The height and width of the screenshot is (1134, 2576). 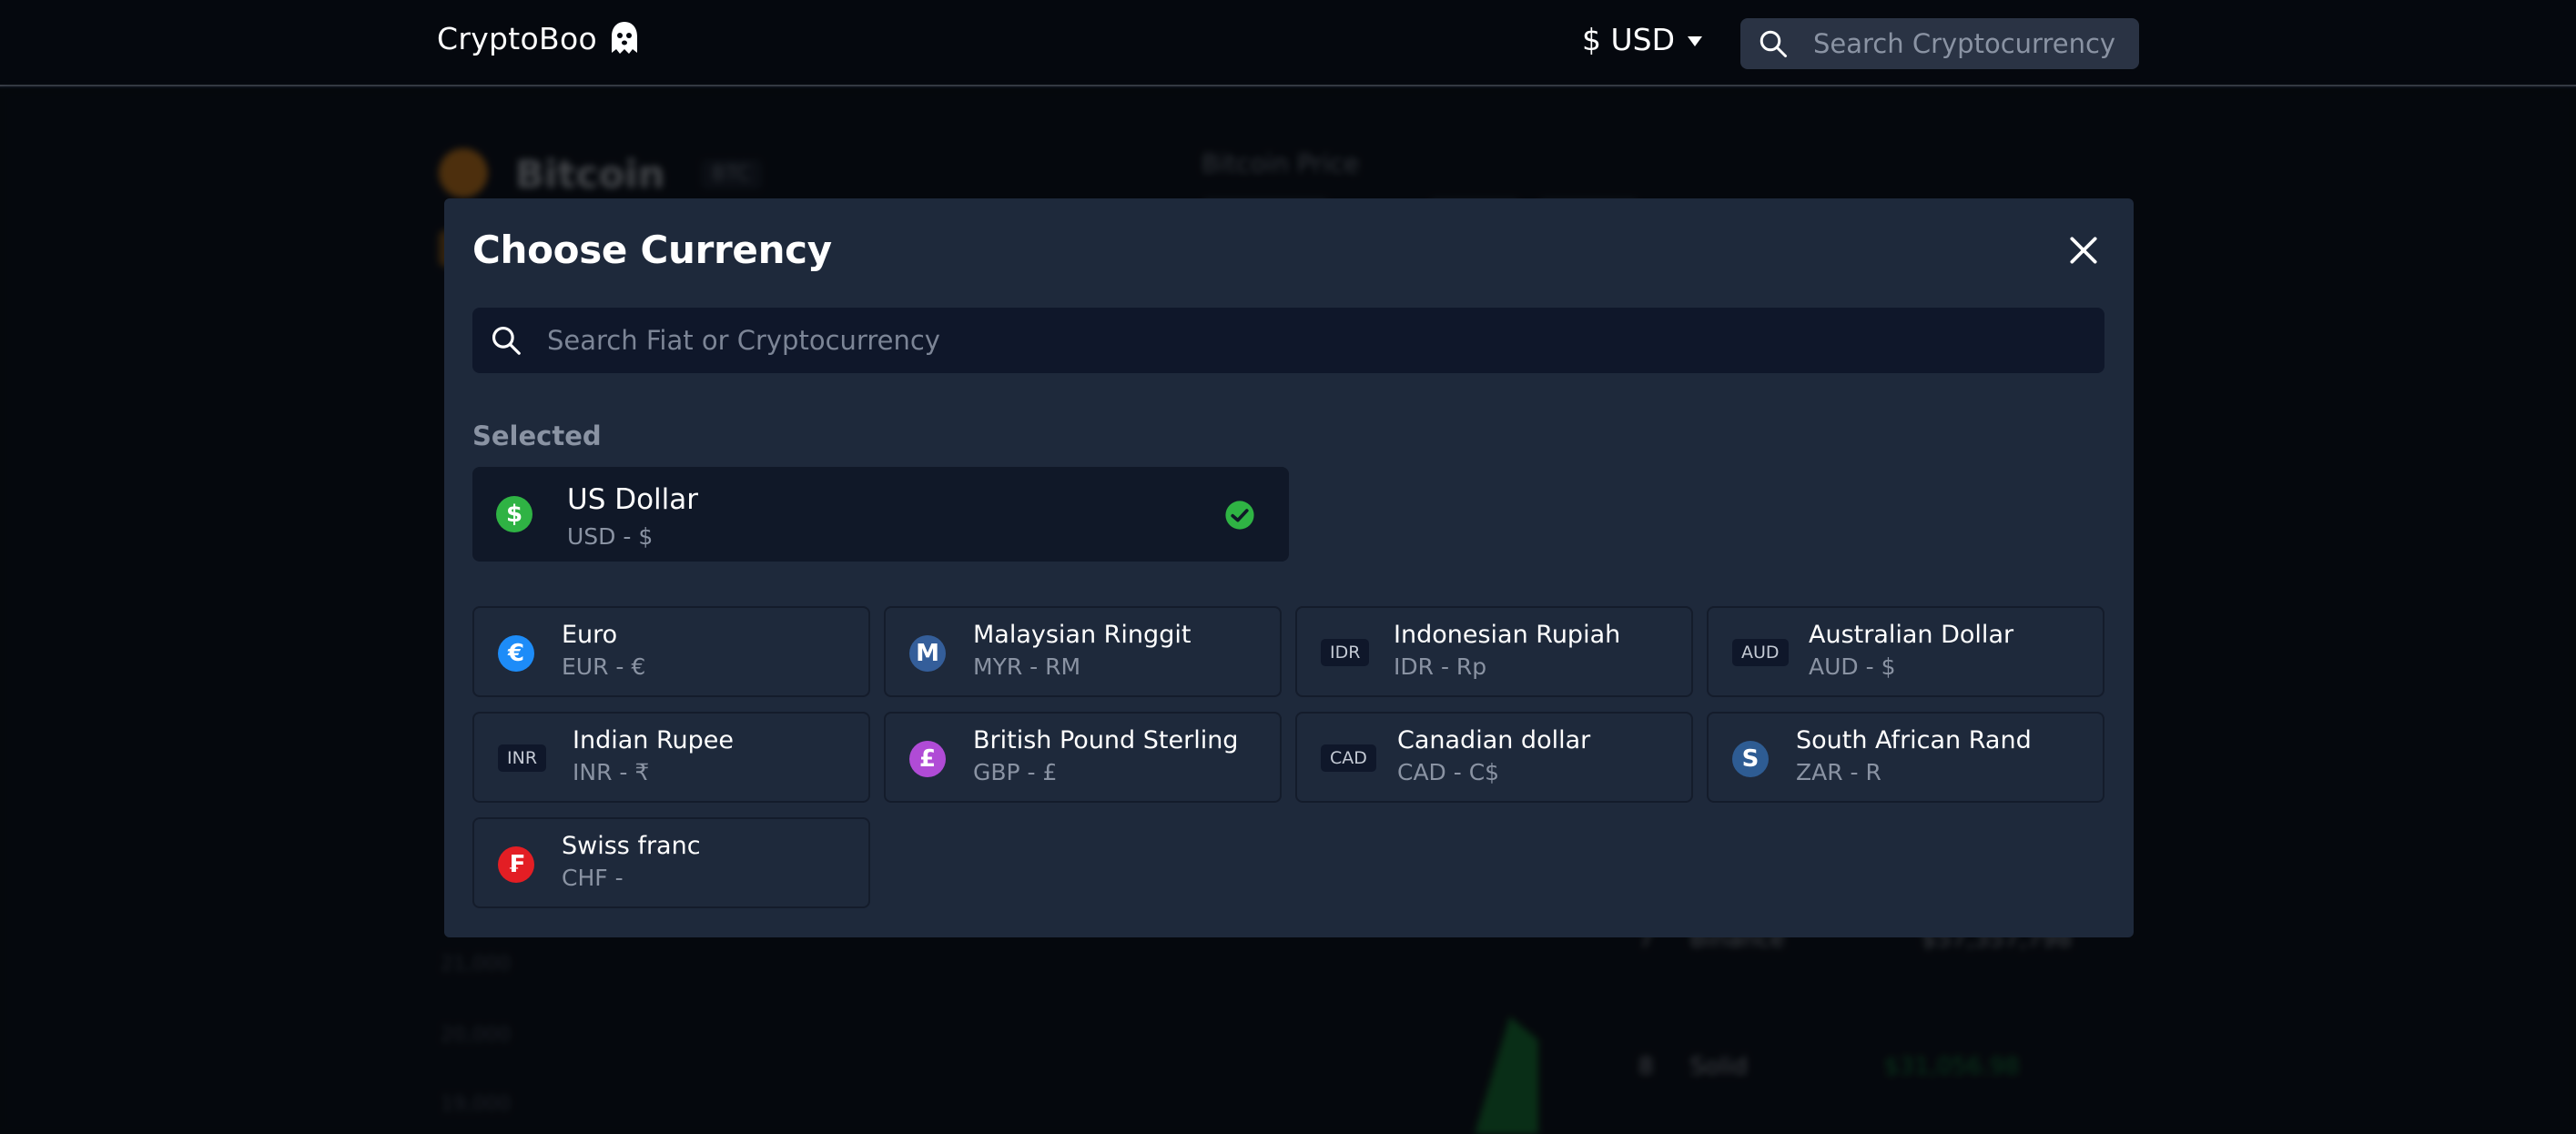 I want to click on cad-tag-icon: CAD, so click(x=1348, y=758).